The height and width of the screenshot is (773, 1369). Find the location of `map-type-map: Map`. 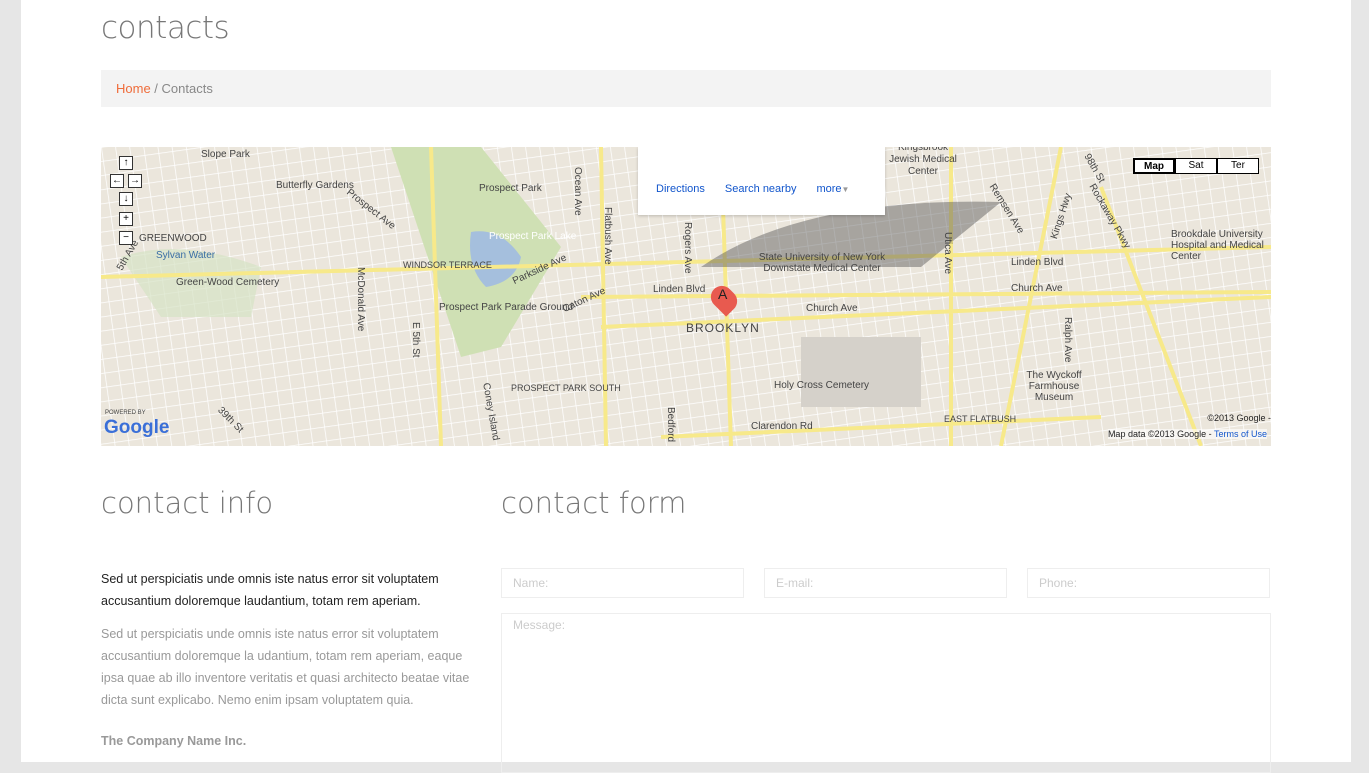

map-type-map: Map is located at coordinates (1154, 166).